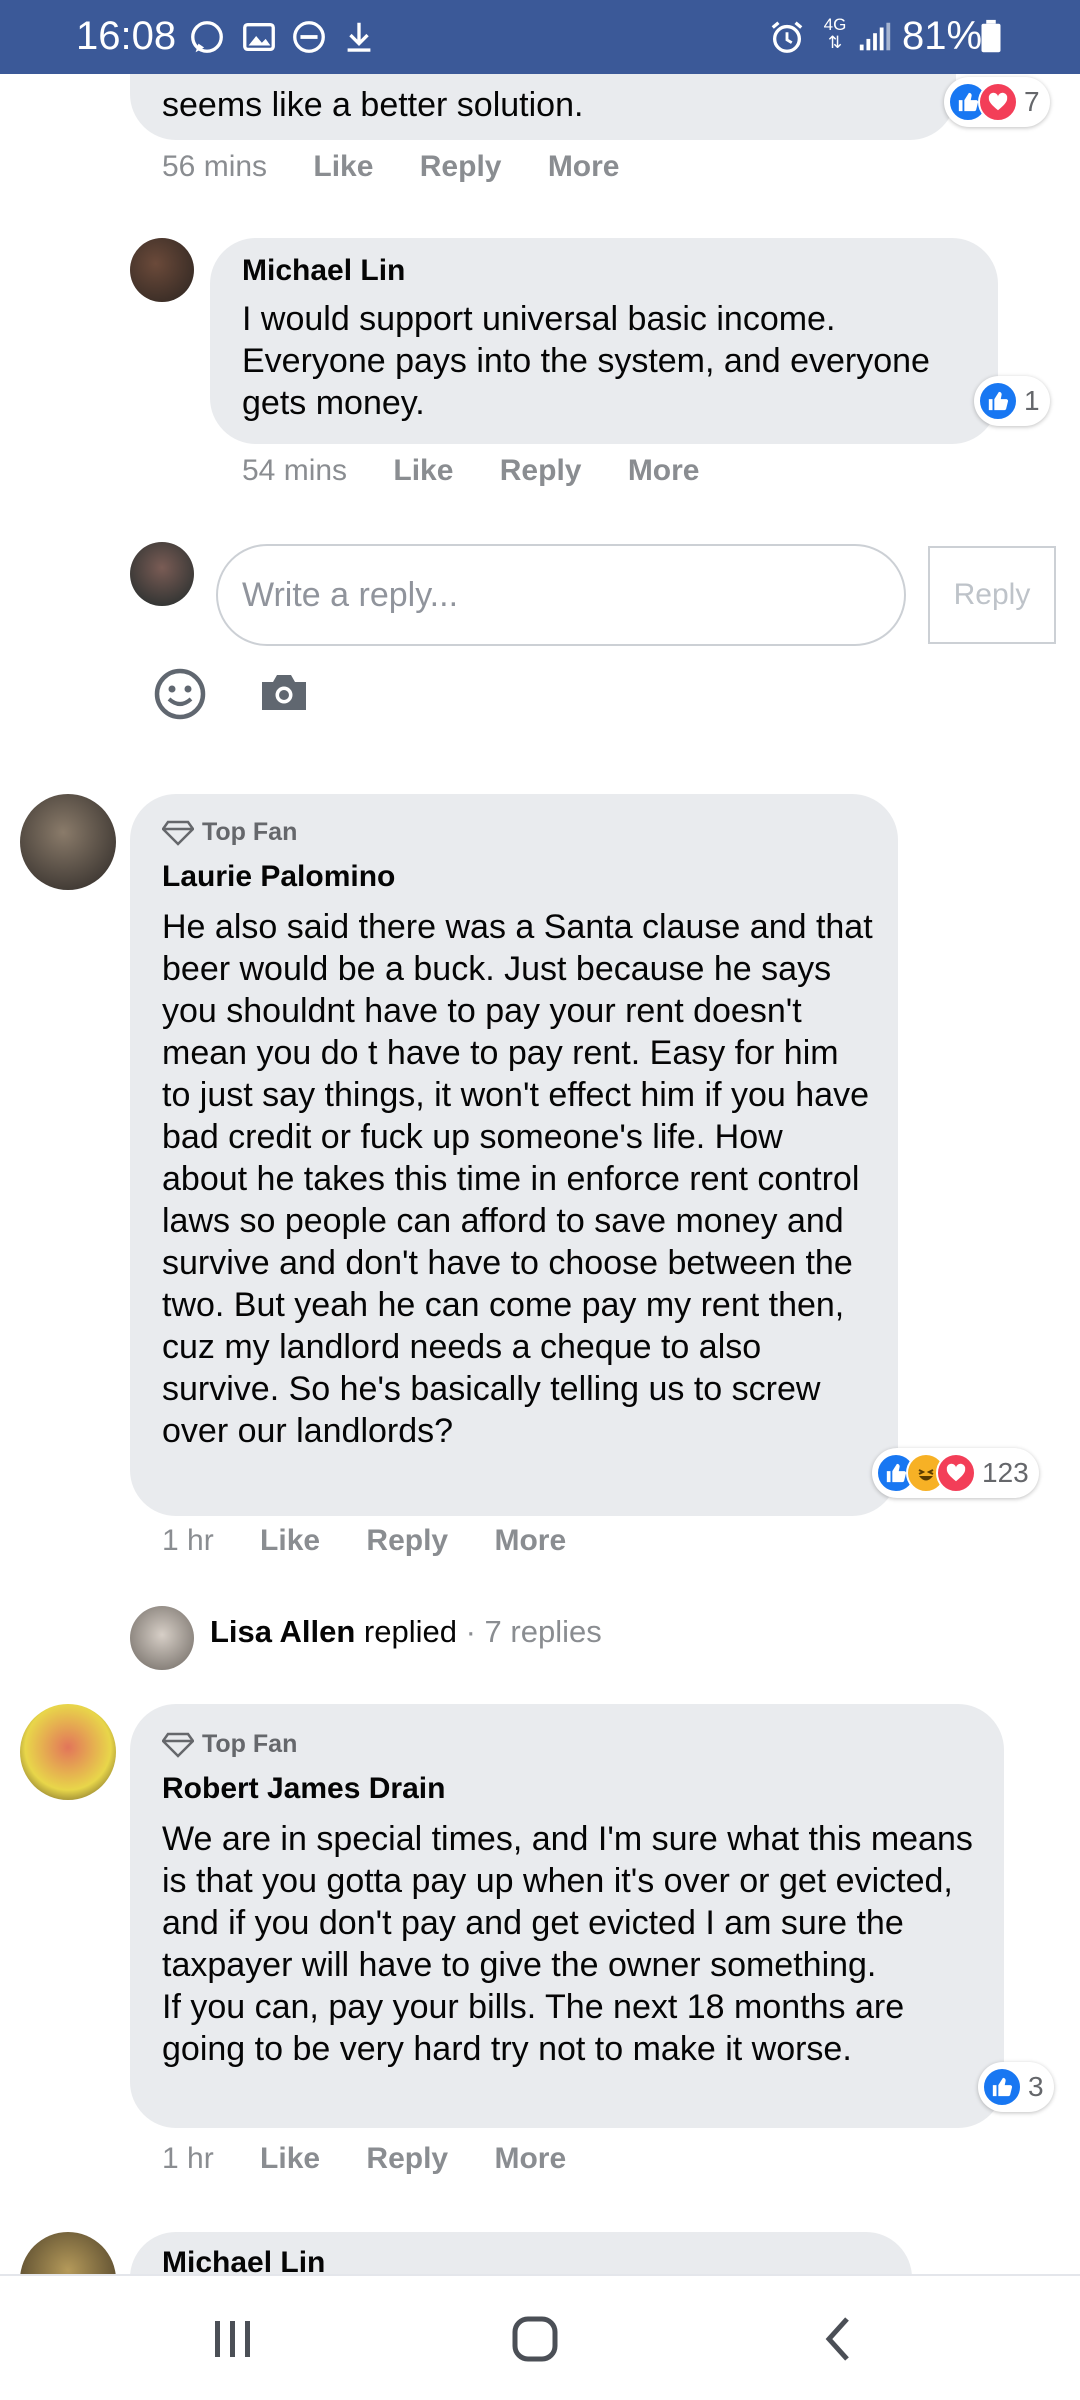 This screenshot has height=2400, width=1080. What do you see at coordinates (180, 694) in the screenshot?
I see `emoji-icon` at bounding box center [180, 694].